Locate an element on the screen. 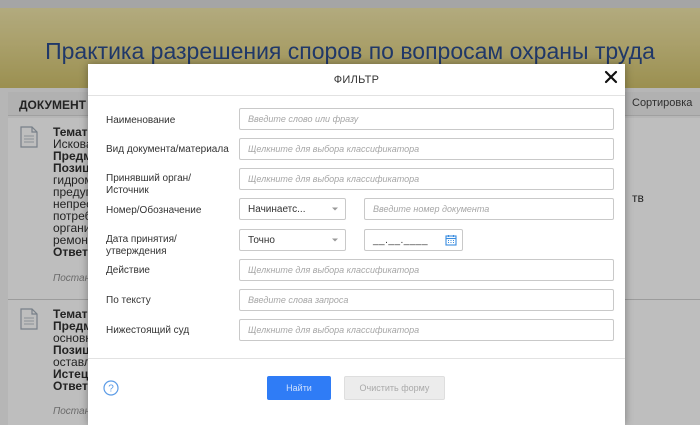  authority-label-line2: Источник is located at coordinates (127, 190).